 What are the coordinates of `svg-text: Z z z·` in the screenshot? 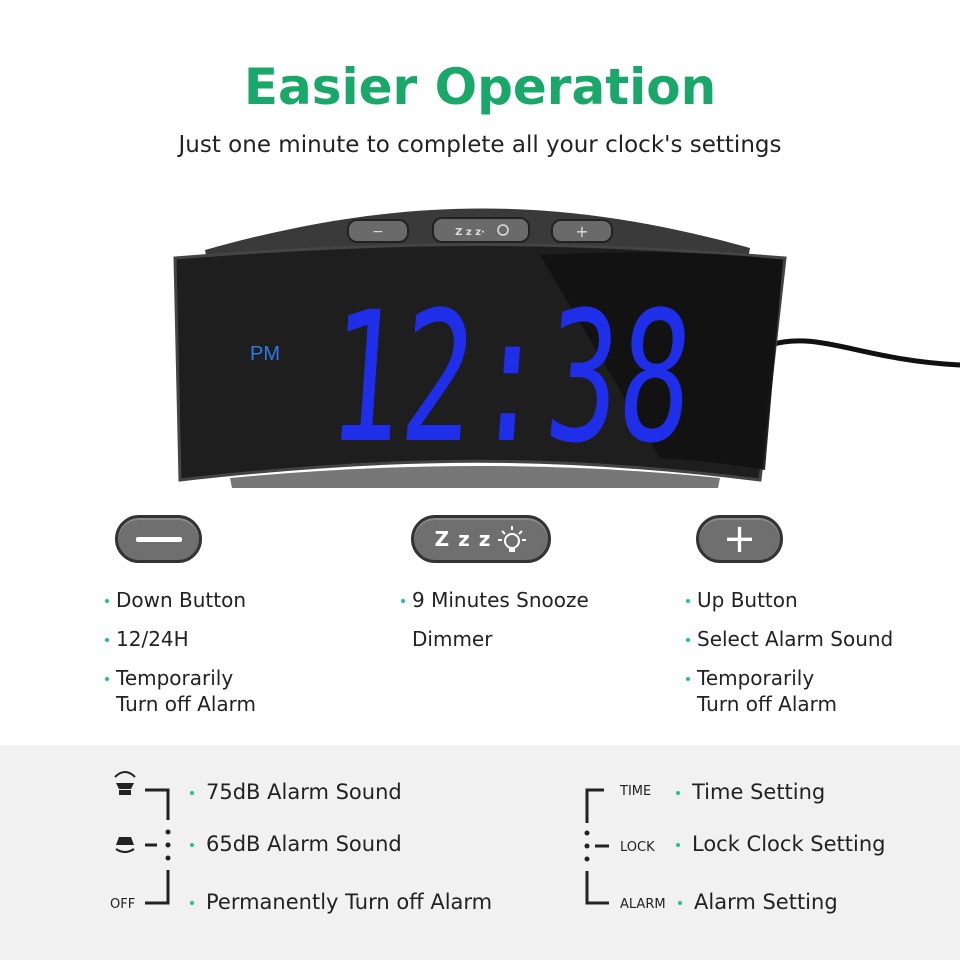 It's located at (470, 232).